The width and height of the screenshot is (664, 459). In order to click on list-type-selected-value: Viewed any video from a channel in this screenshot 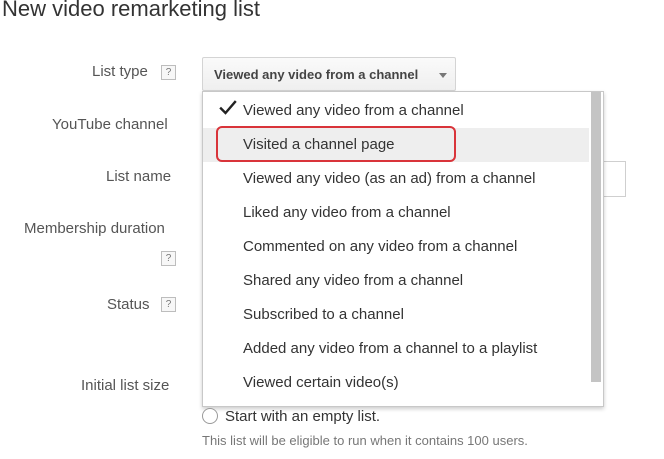, I will do `click(316, 74)`.